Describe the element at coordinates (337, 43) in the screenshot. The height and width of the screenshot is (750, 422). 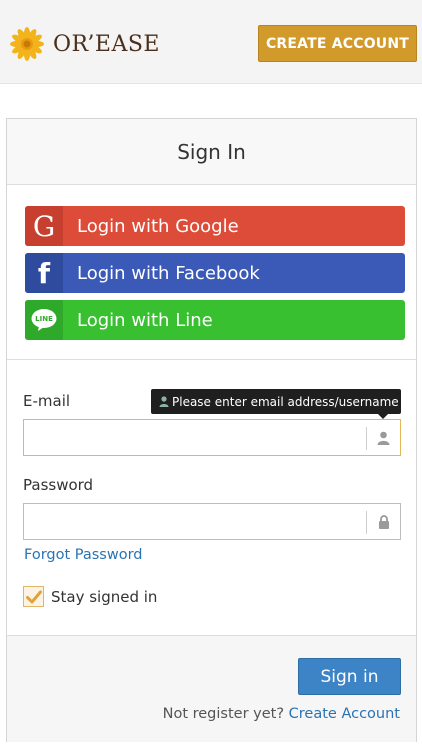
I see `create-account-button: CREATE ACCOUNT` at that location.